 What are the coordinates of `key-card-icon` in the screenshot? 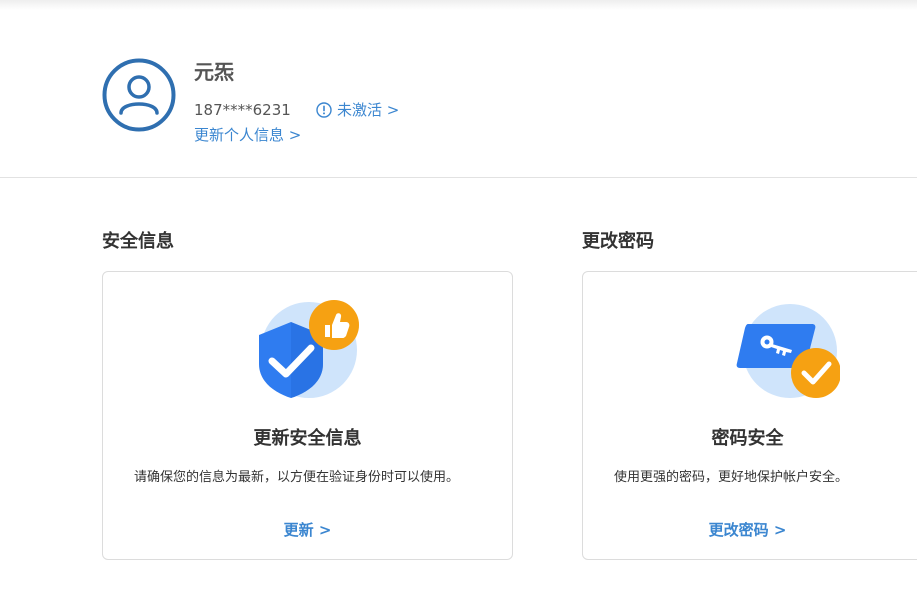 It's located at (788, 351).